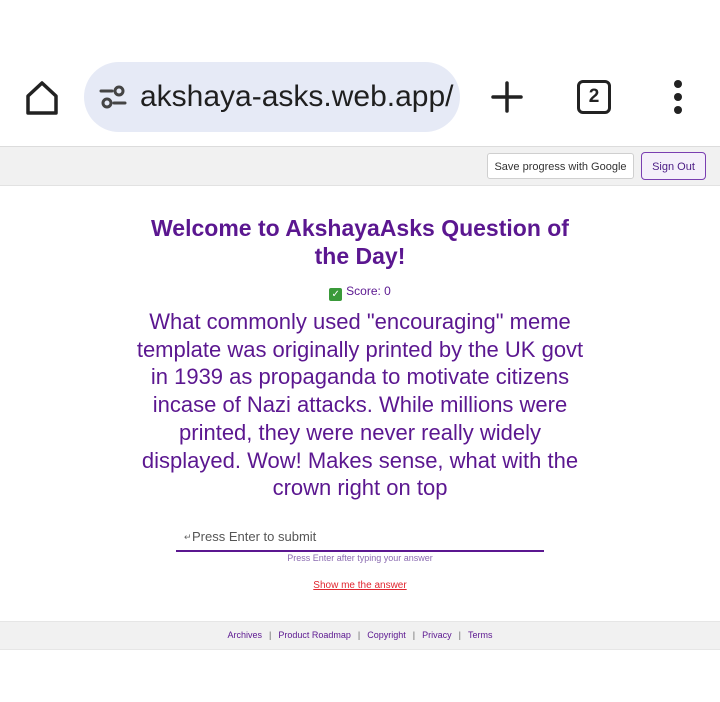 This screenshot has height=702, width=720. I want to click on new-tab-button, so click(507, 97).